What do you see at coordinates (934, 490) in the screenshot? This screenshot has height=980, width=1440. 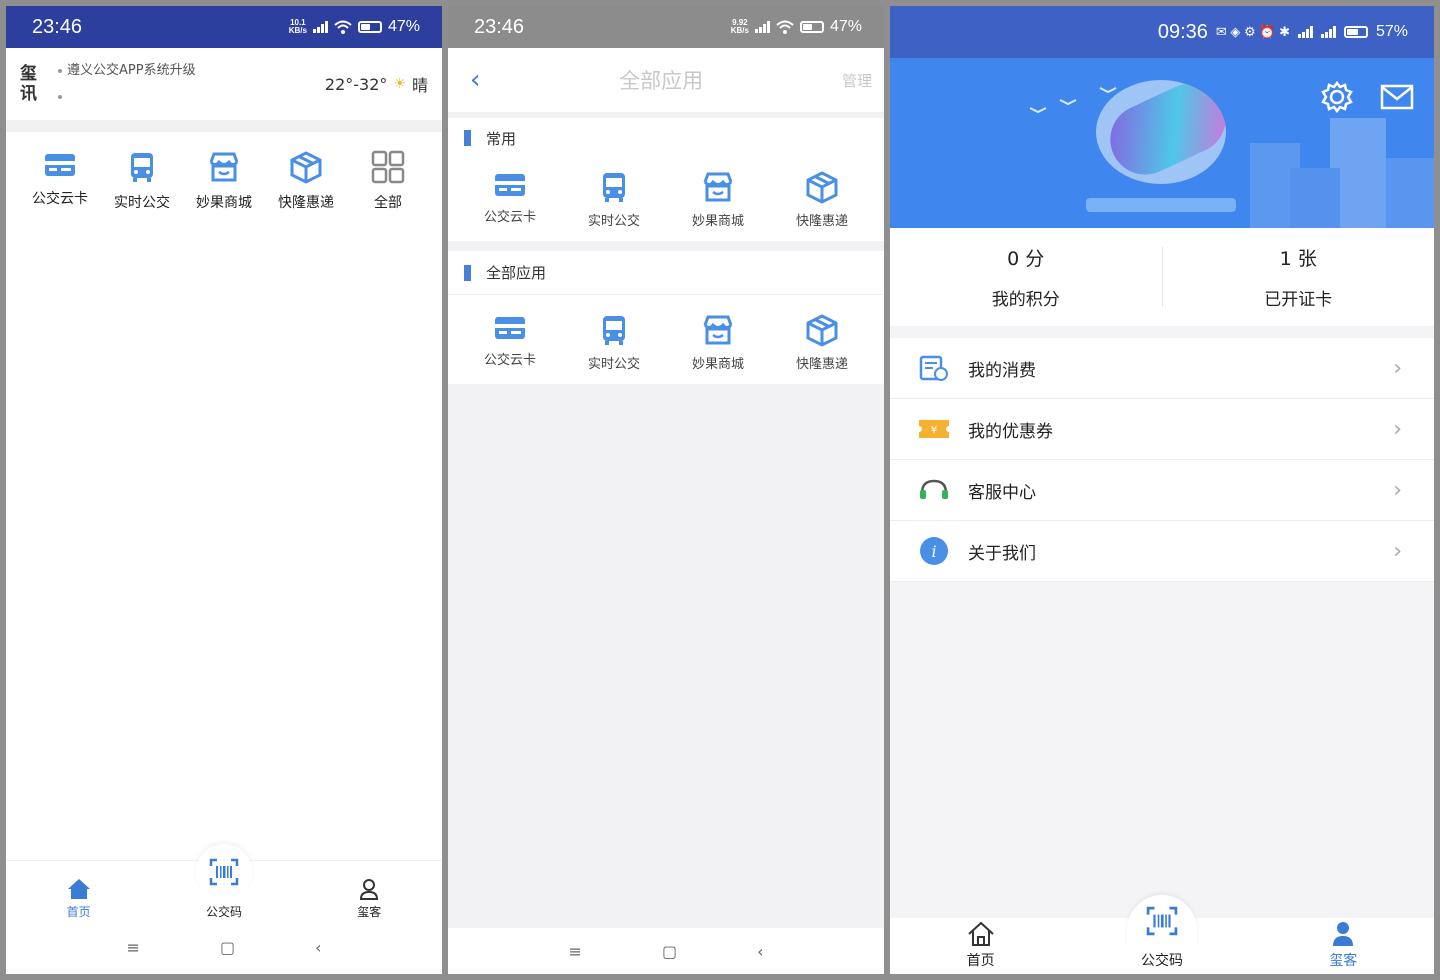 I see `headset-icon` at bounding box center [934, 490].